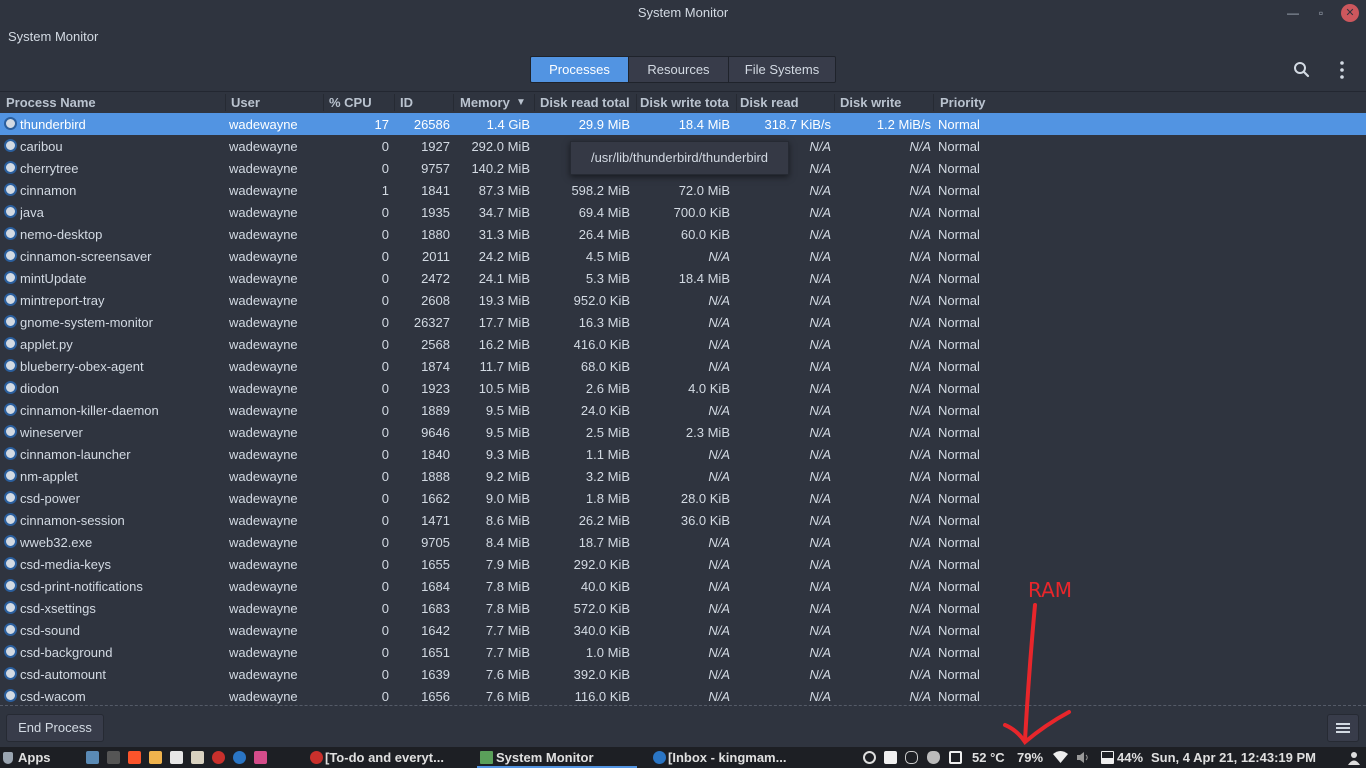  Describe the element at coordinates (557, 757) in the screenshot. I see `taskbar-window-system-monitor: System Monitor` at that location.